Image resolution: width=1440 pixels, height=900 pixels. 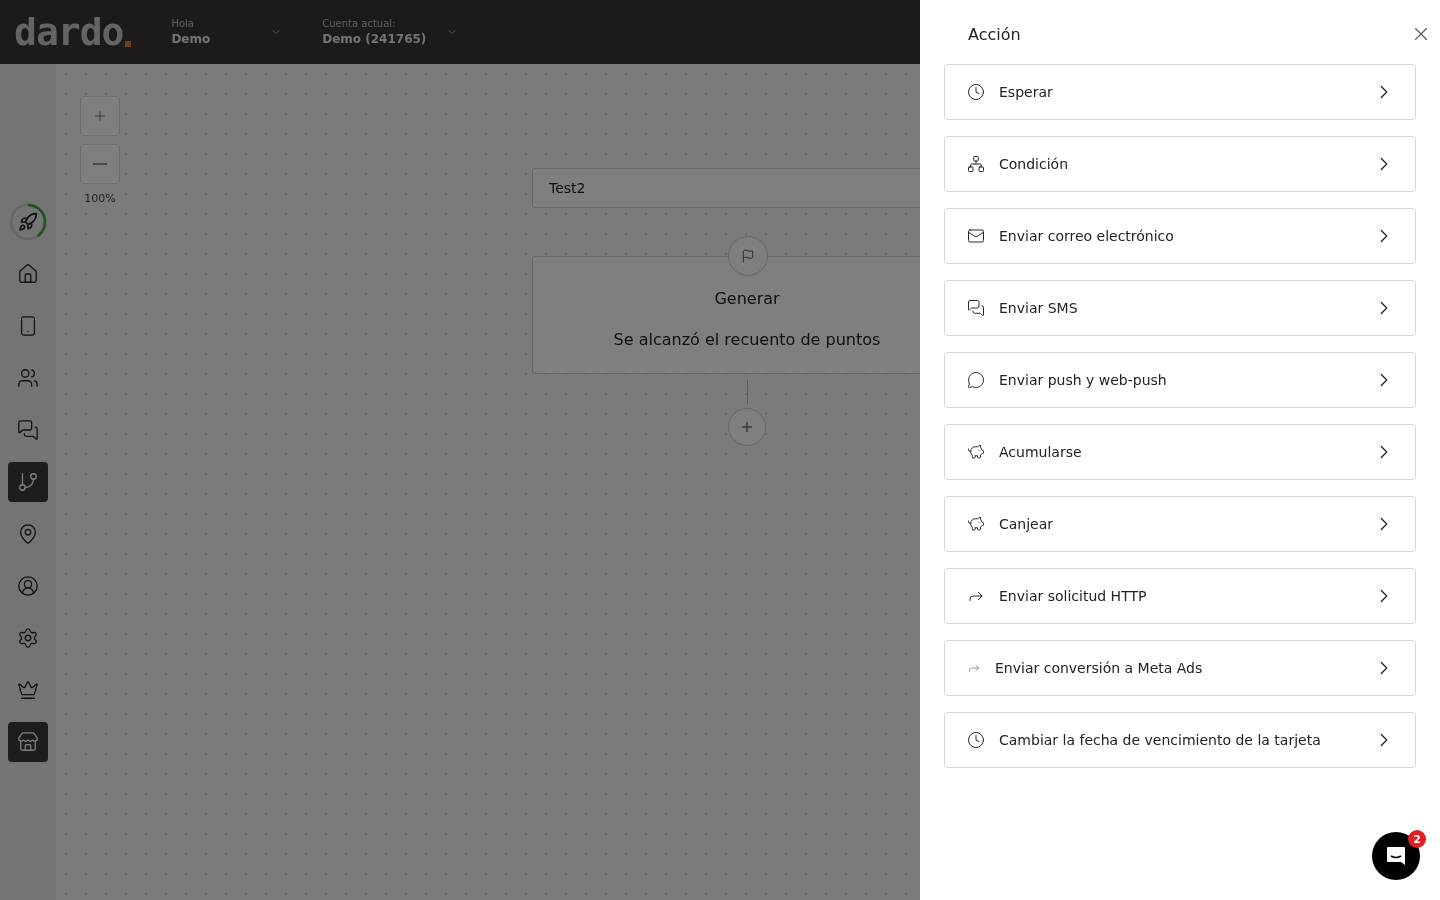 I want to click on action-option: Acumularse, so click(x=1180, y=452).